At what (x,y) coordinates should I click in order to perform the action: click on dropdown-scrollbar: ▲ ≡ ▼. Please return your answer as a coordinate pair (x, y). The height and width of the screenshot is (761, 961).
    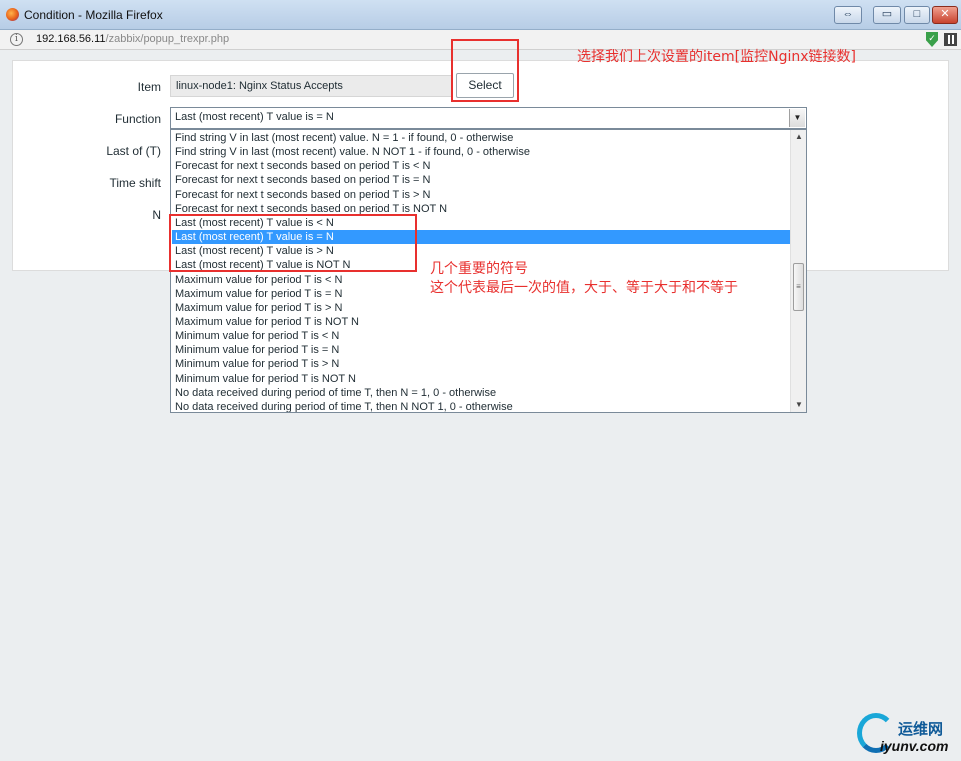
    Looking at the image, I should click on (798, 271).